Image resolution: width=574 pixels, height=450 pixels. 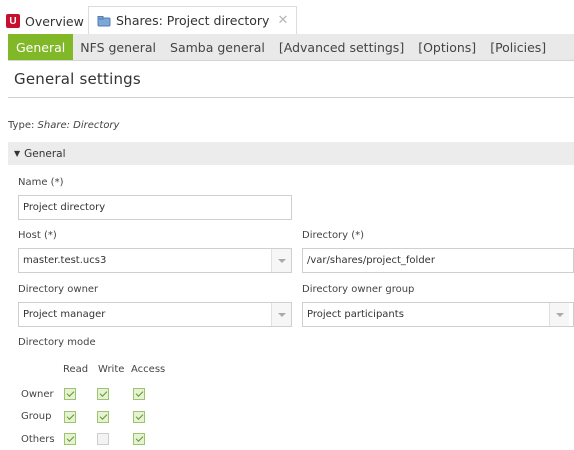 What do you see at coordinates (291, 153) in the screenshot?
I see `section-general-header: ▼ General` at bounding box center [291, 153].